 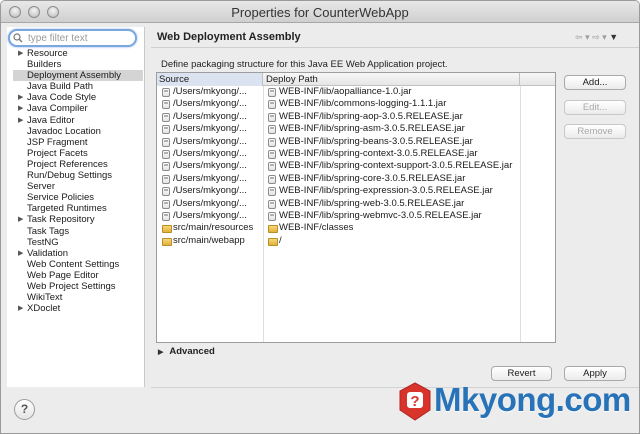 I want to click on sidebar-item: JSP Fragment, so click(x=78, y=142).